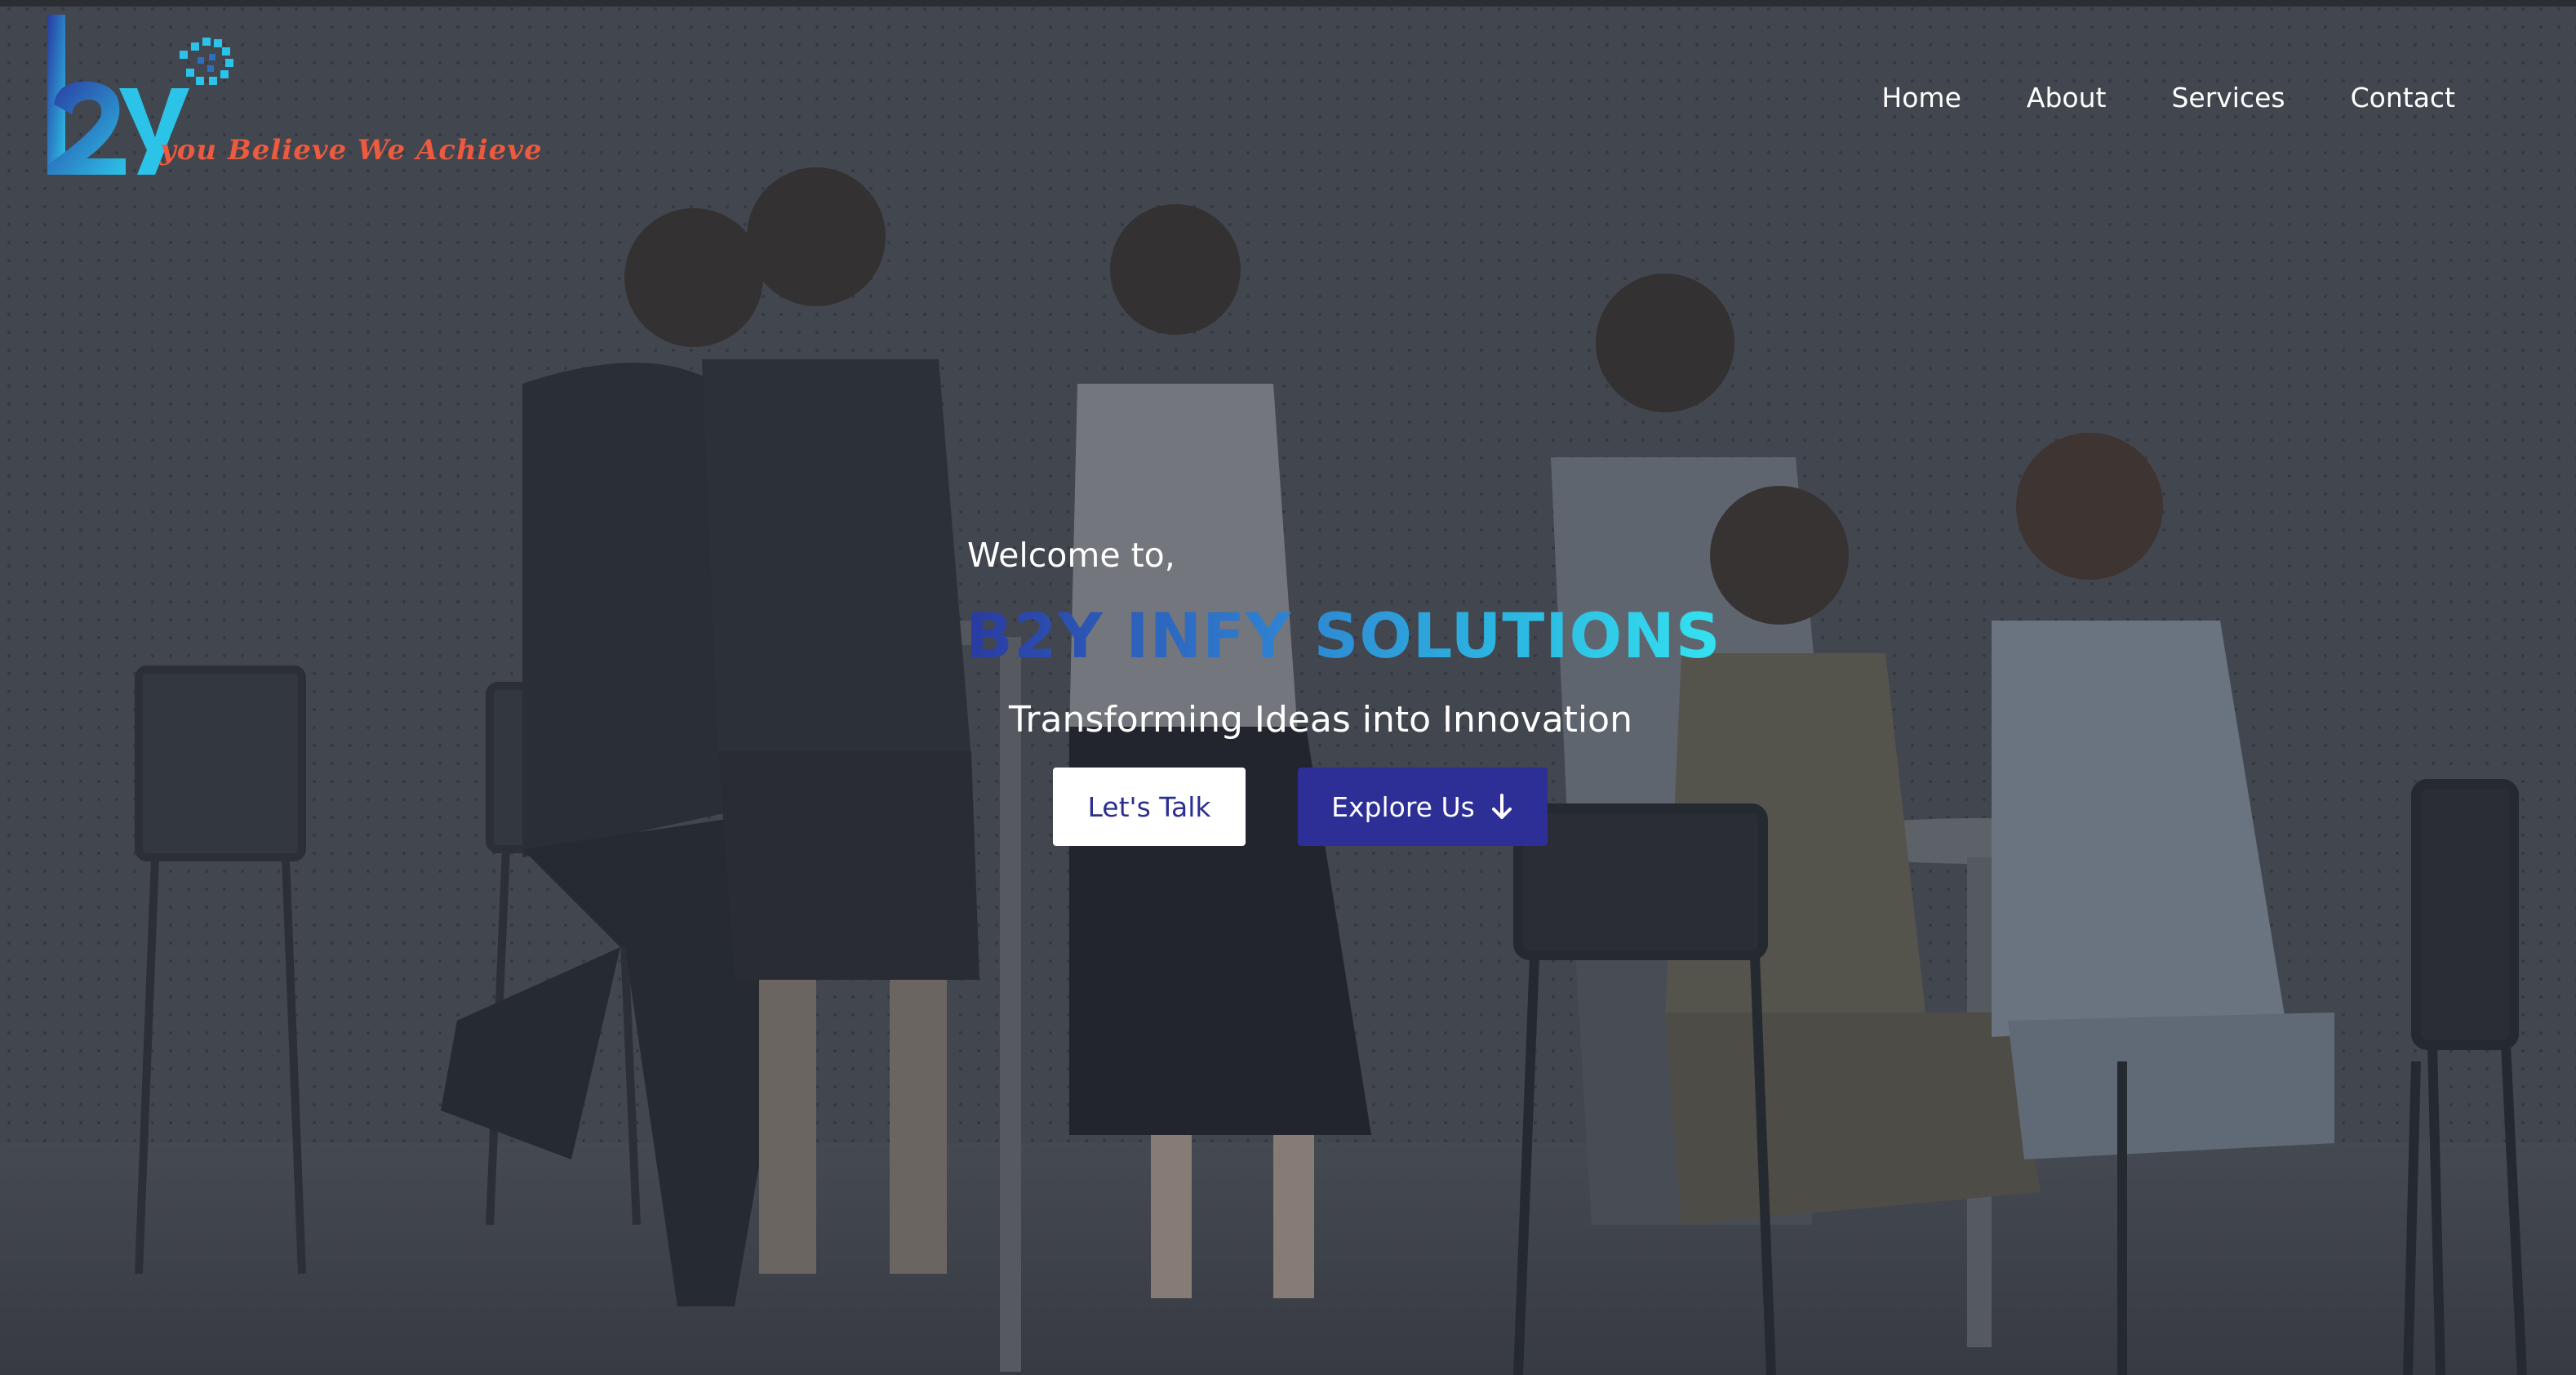 The width and height of the screenshot is (2576, 1375). What do you see at coordinates (1403, 806) in the screenshot?
I see `explore-us-label: Explore Us` at bounding box center [1403, 806].